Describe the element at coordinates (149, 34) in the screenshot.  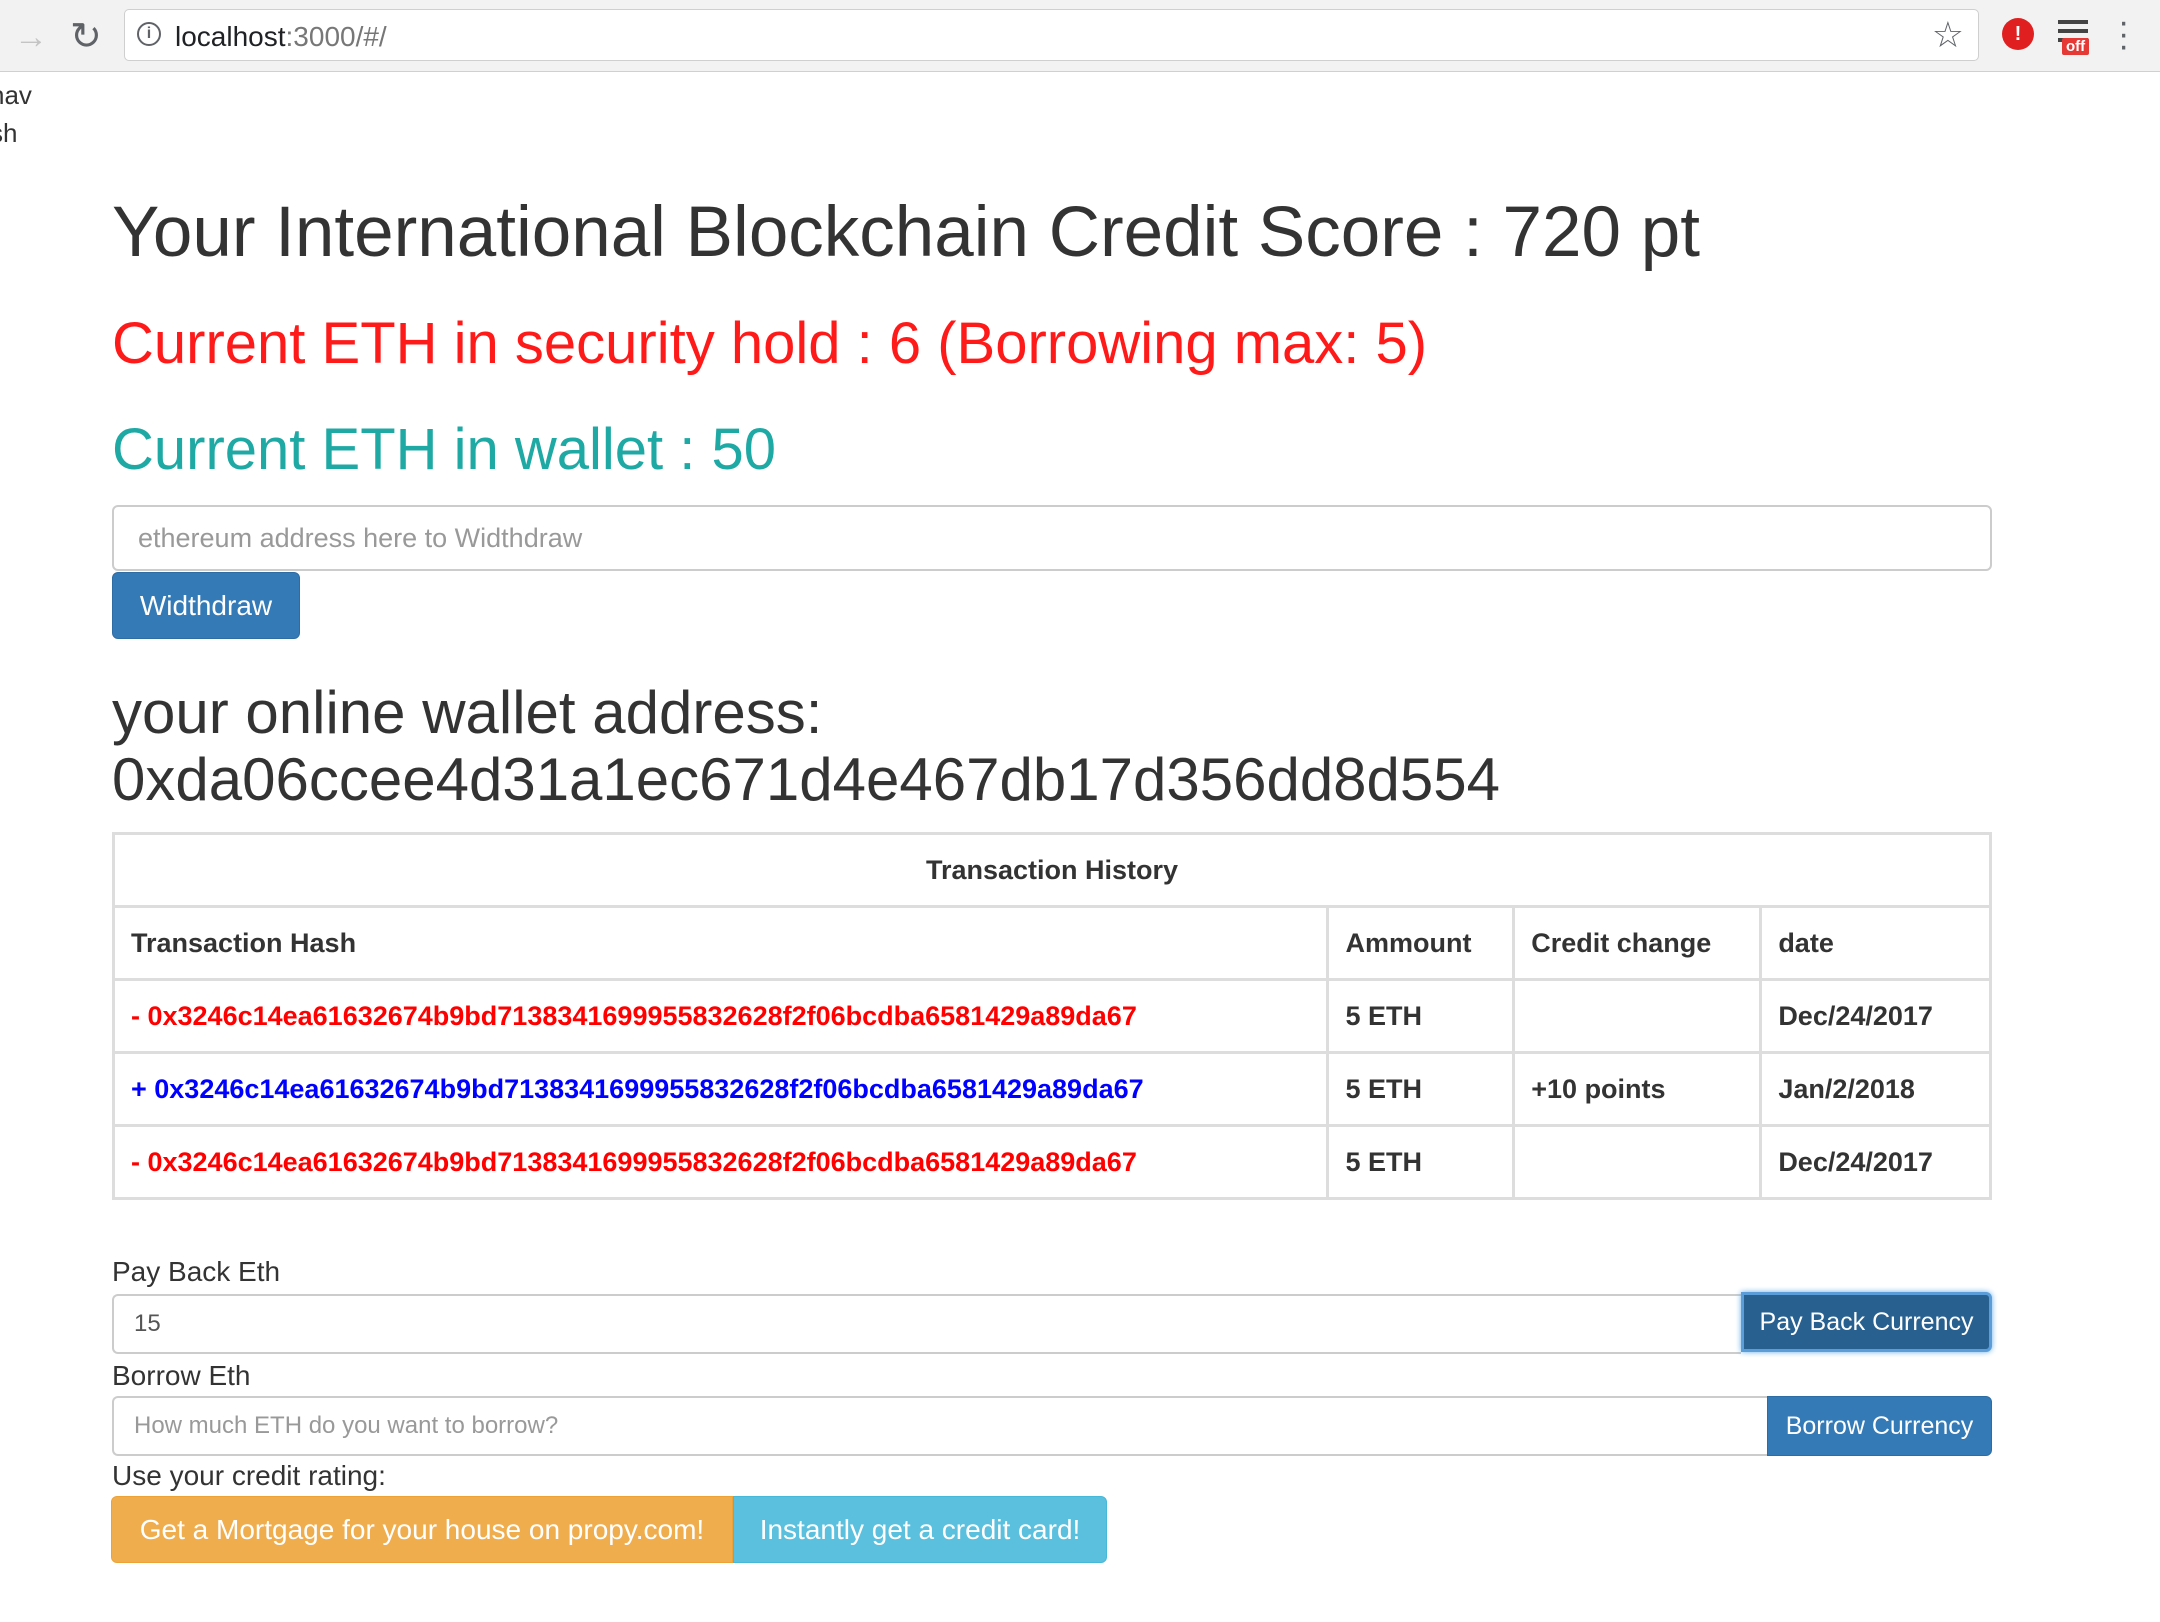
I see `info-icon: i` at that location.